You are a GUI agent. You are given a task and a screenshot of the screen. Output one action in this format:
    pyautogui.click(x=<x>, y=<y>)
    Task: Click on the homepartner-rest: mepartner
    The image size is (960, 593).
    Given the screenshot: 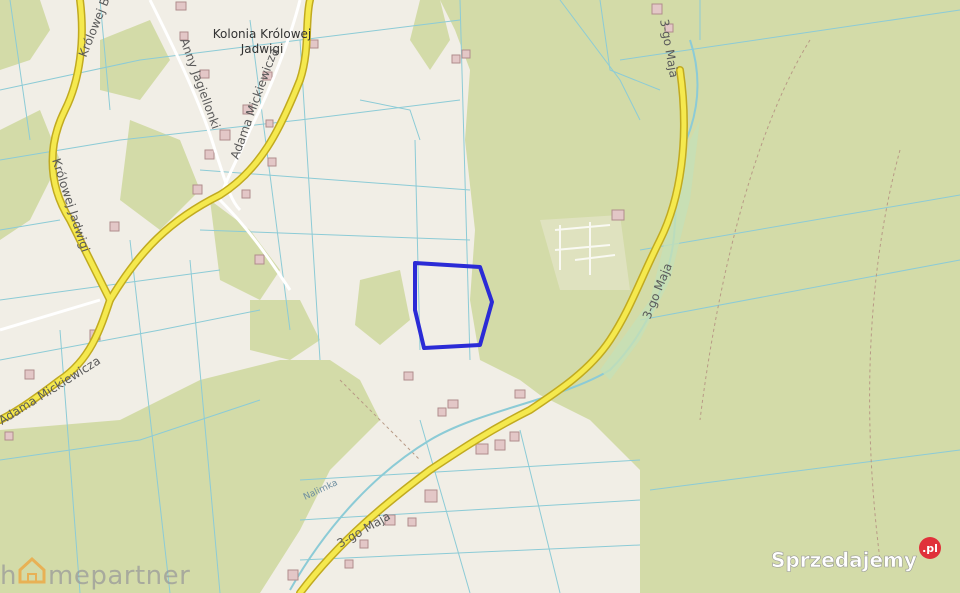 What is the action you would take?
    pyautogui.click(x=119, y=576)
    